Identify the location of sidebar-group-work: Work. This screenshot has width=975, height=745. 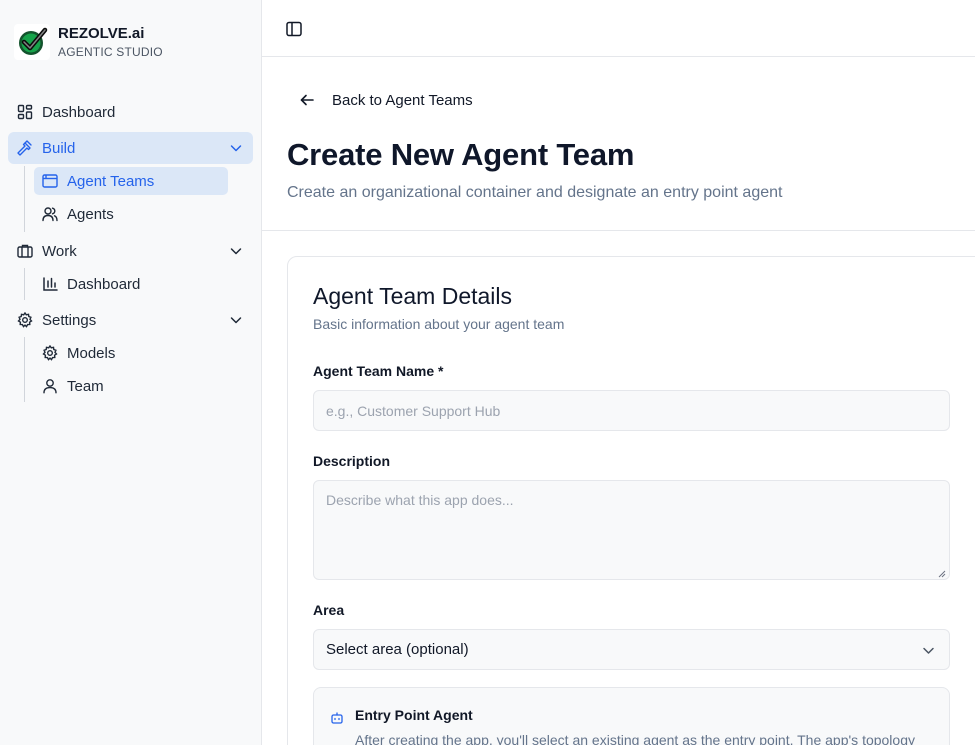
(130, 251).